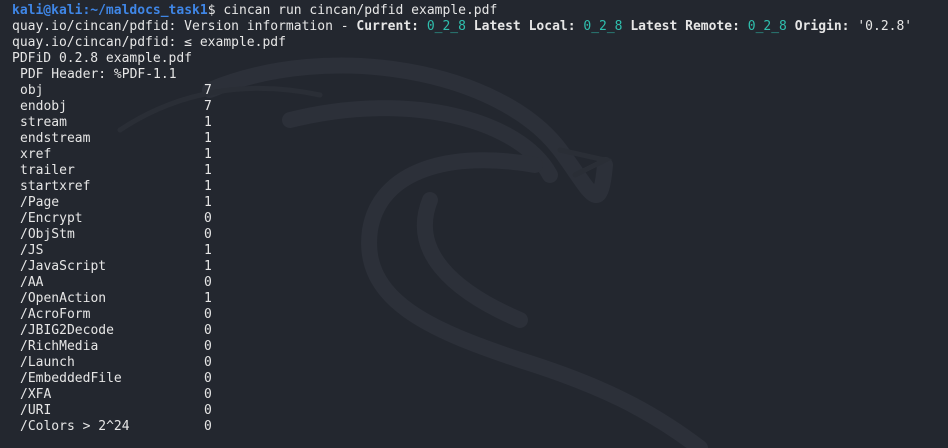 The height and width of the screenshot is (448, 948). Describe the element at coordinates (71, 378) in the screenshot. I see `pdfid-row-key: /EmbeddedFile` at that location.